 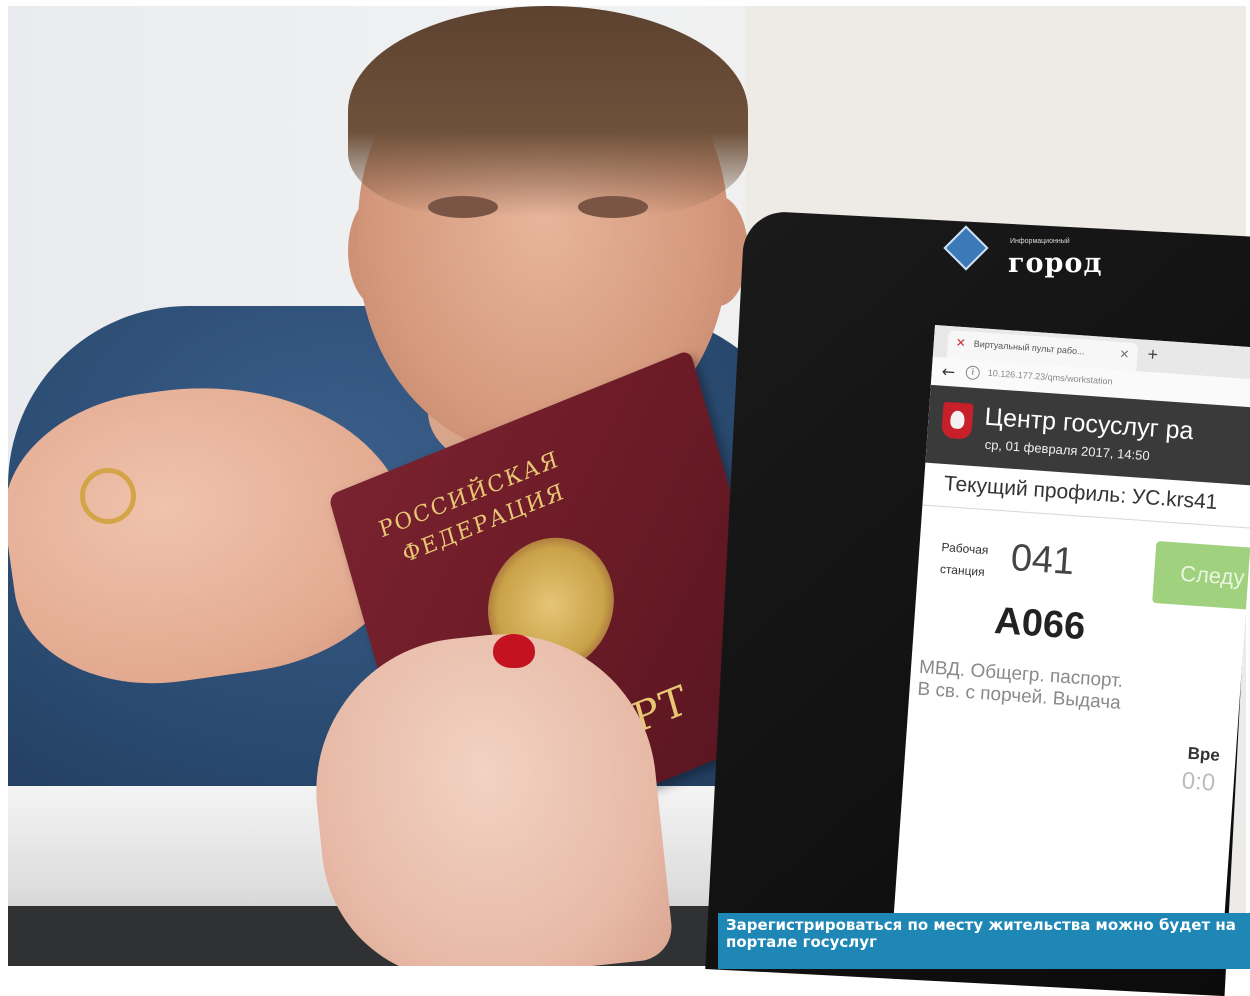 I want to click on new-tab-icon: +, so click(x=1153, y=355).